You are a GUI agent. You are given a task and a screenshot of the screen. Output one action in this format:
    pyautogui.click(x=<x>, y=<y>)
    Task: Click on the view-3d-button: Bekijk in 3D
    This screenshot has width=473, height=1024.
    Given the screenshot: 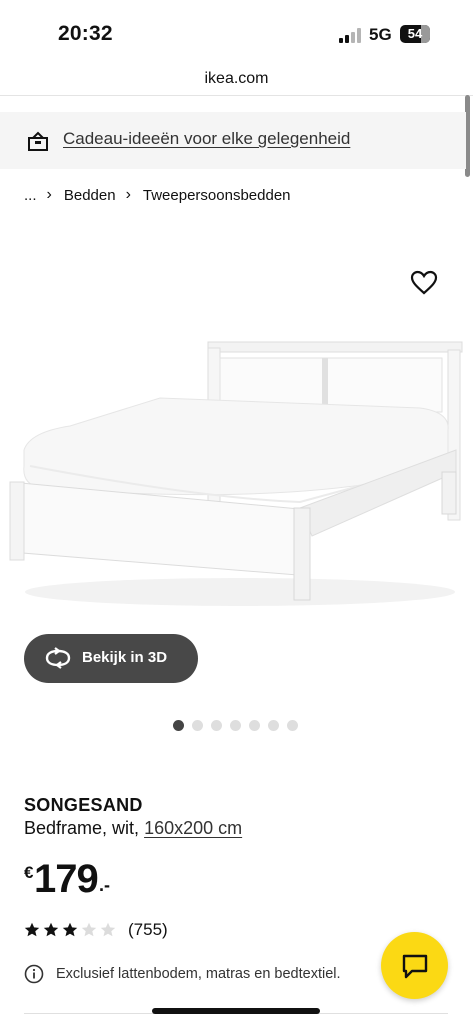 What is the action you would take?
    pyautogui.click(x=111, y=658)
    